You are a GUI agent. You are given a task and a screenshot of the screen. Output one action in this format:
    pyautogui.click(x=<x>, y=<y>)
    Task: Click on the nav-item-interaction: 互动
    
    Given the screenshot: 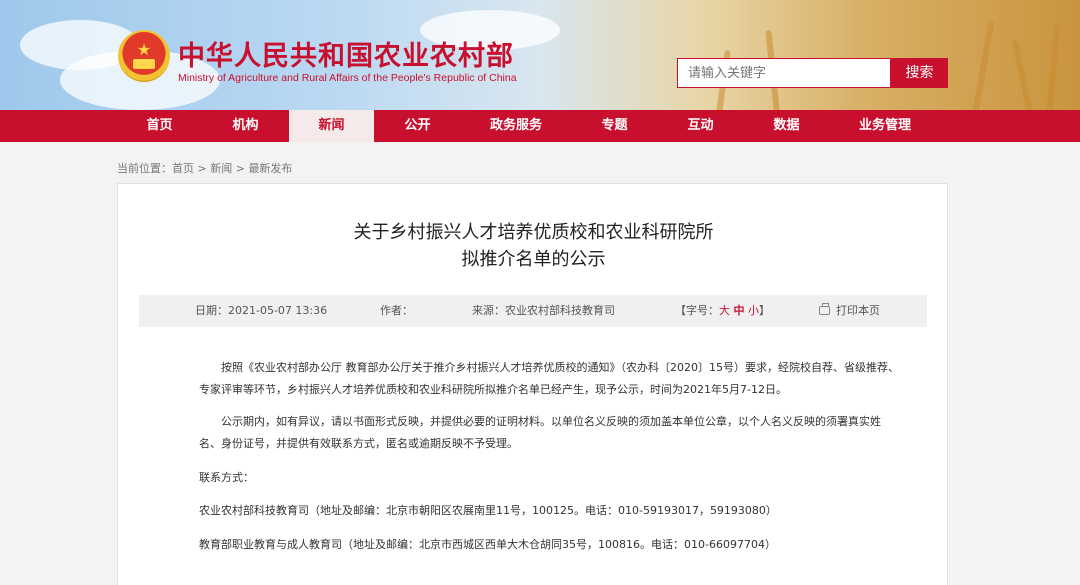 What is the action you would take?
    pyautogui.click(x=700, y=126)
    